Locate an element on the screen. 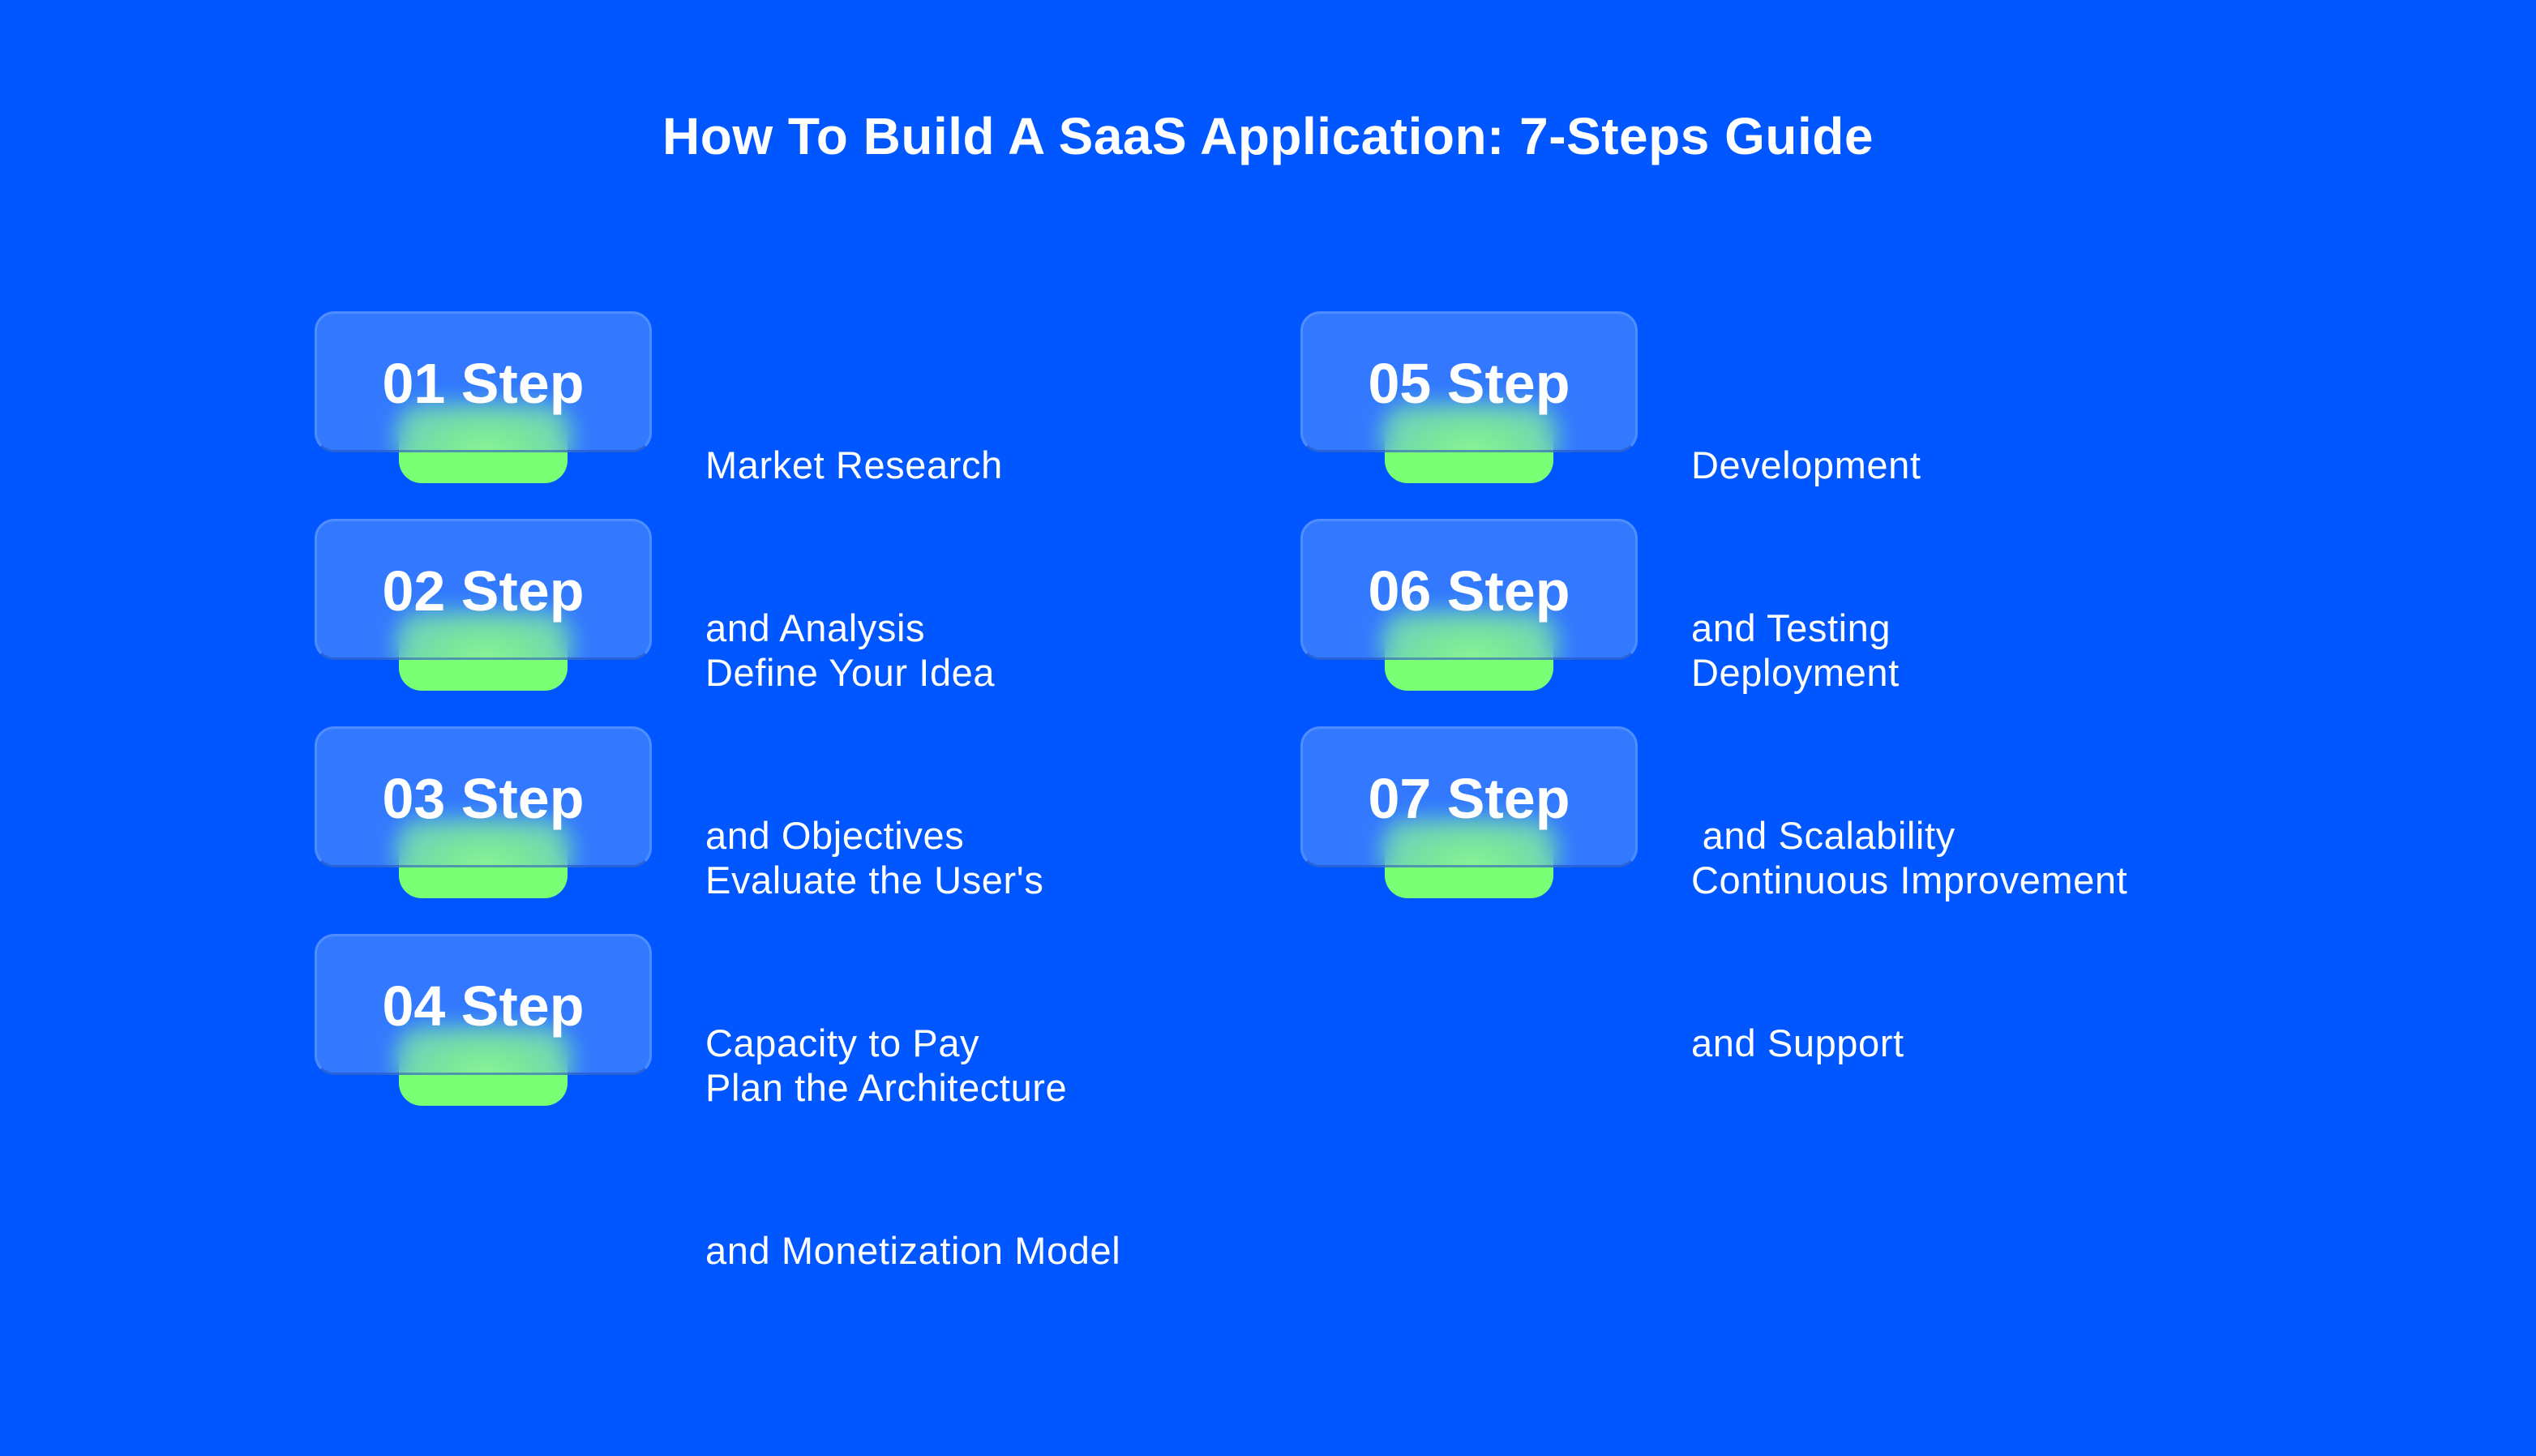 The image size is (2536, 1456). step-description-line: Define Your Idea is located at coordinates (850, 672).